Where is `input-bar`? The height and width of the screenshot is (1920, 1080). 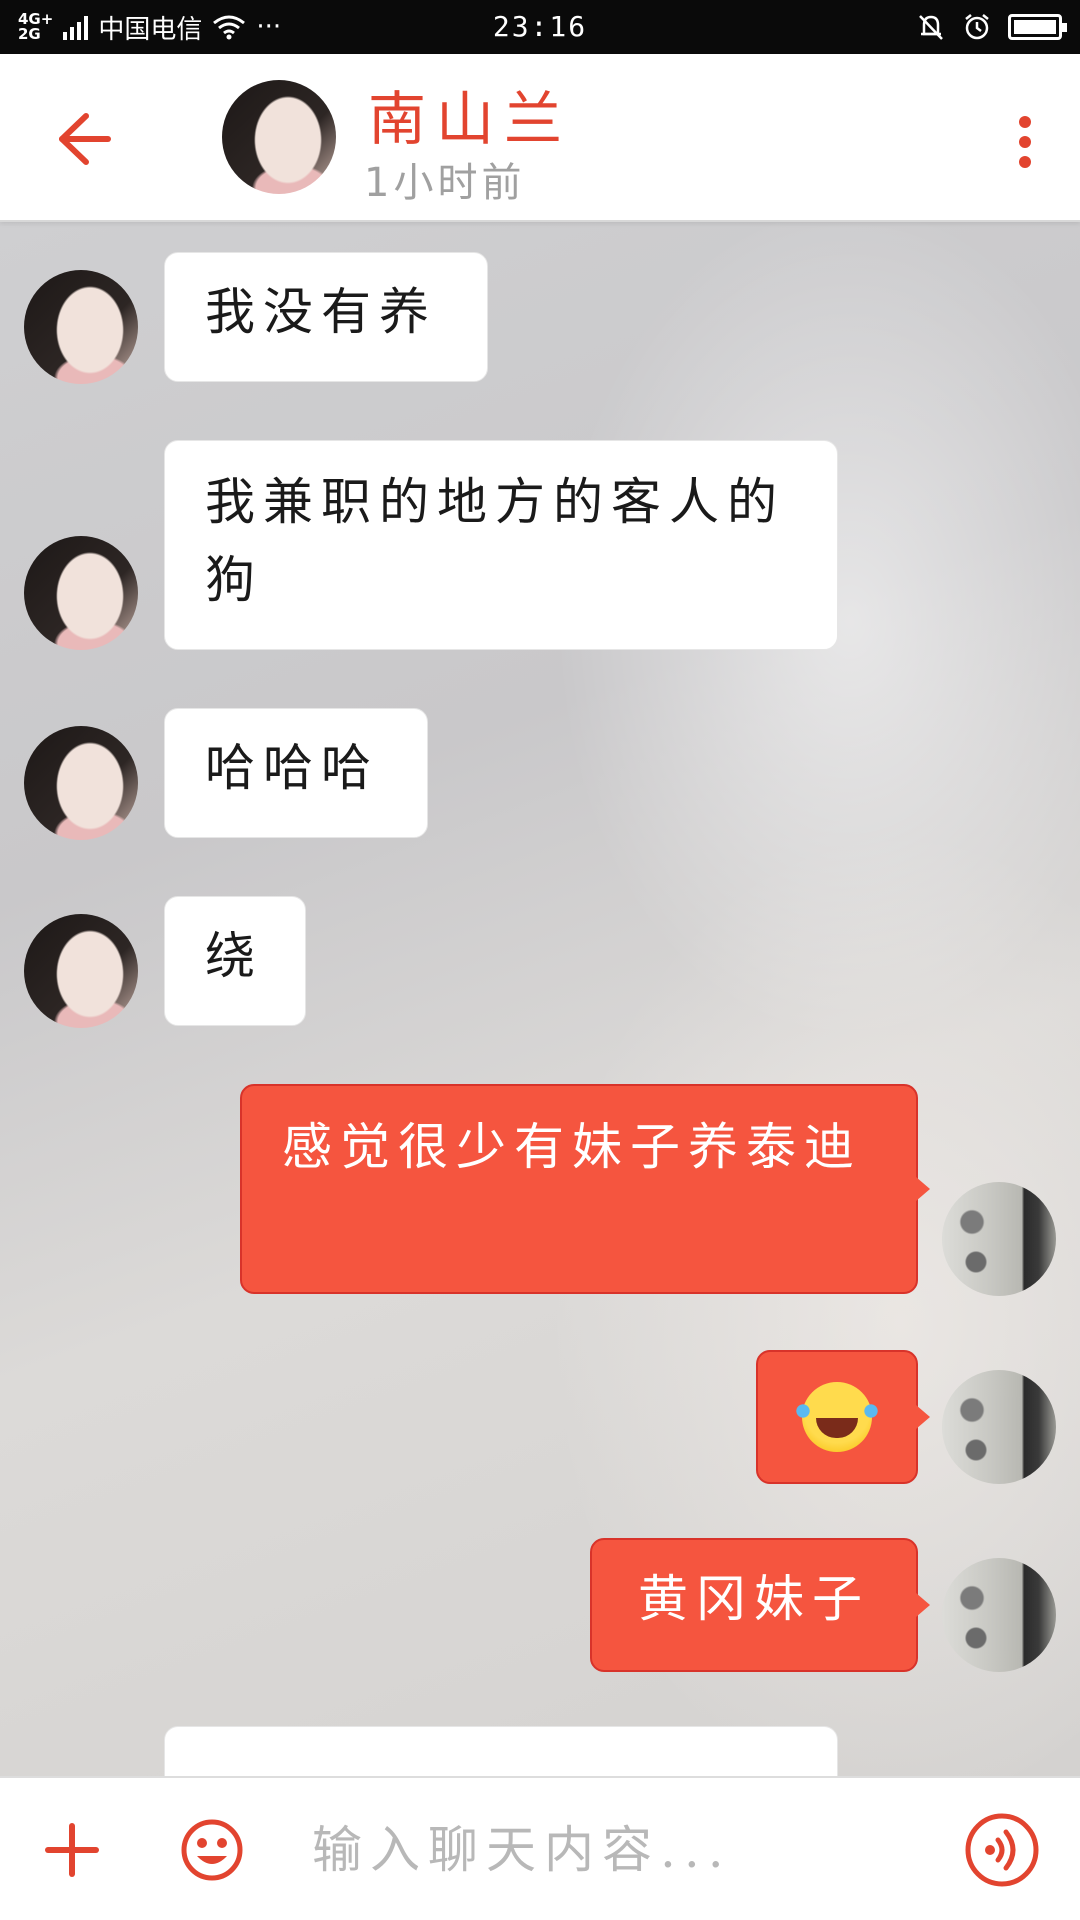
input-bar is located at coordinates (540, 1848).